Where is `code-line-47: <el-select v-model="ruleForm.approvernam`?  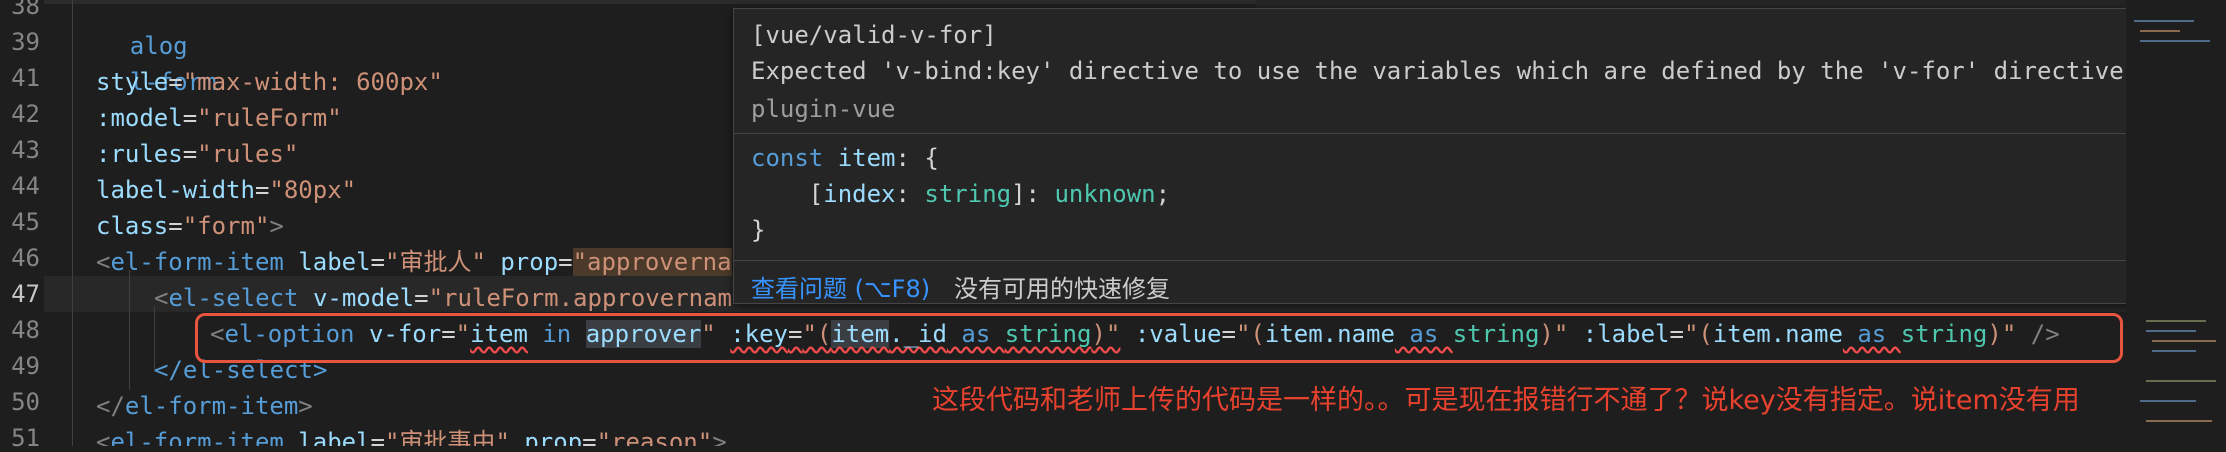 code-line-47: <el-select v-model="ruleForm.approvernam is located at coordinates (443, 298).